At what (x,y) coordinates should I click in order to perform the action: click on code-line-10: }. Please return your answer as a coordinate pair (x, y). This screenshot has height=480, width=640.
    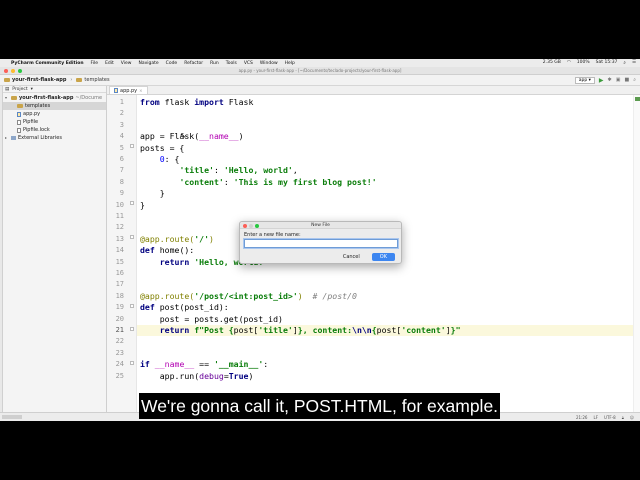
    Looking at the image, I should click on (142, 204).